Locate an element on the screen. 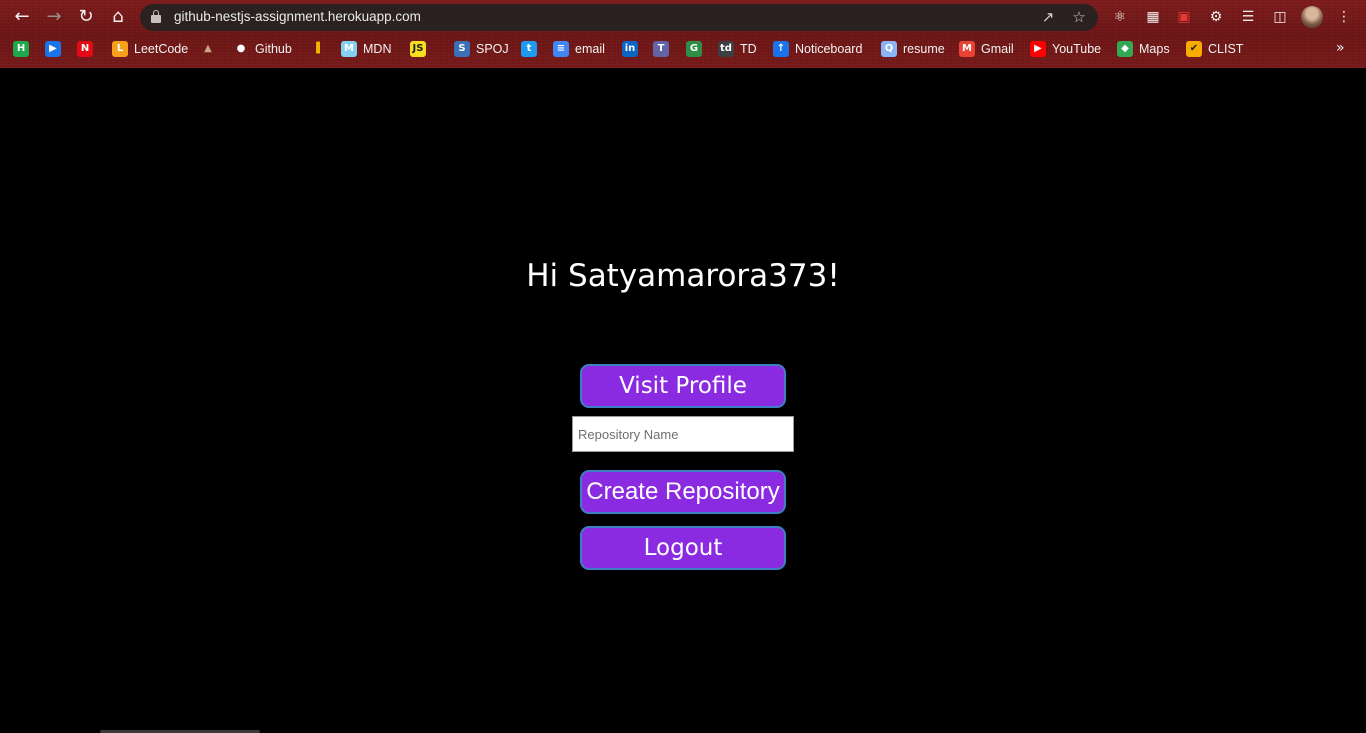 This screenshot has width=1366, height=733. bookmark-label: Noticeboard is located at coordinates (829, 49).